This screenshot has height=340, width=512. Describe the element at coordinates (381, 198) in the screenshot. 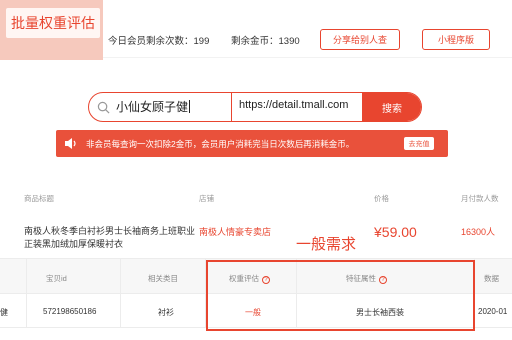

I see `header-price: 价格` at that location.